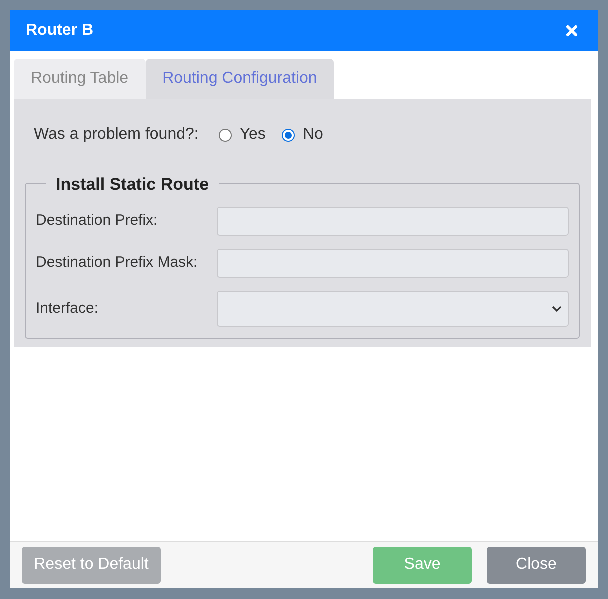 This screenshot has width=608, height=599. I want to click on field-label: Interface:, so click(68, 308).